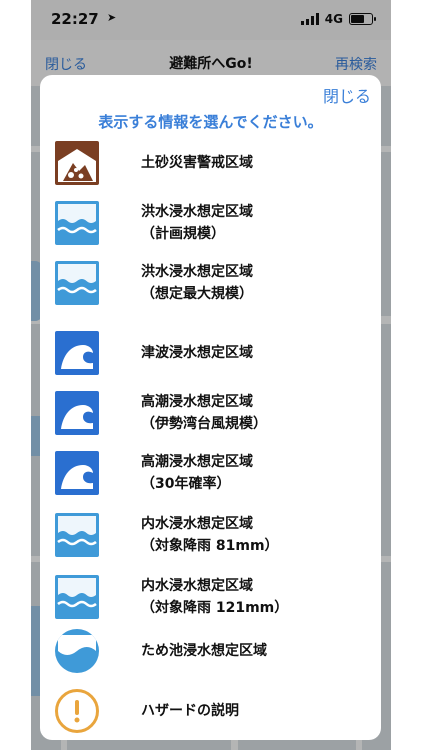 Image resolution: width=422 pixels, height=750 pixels. I want to click on hazard-item-inland-81mm: 内水浸水想定区域 （対象降雨 81mm）, so click(210, 535).